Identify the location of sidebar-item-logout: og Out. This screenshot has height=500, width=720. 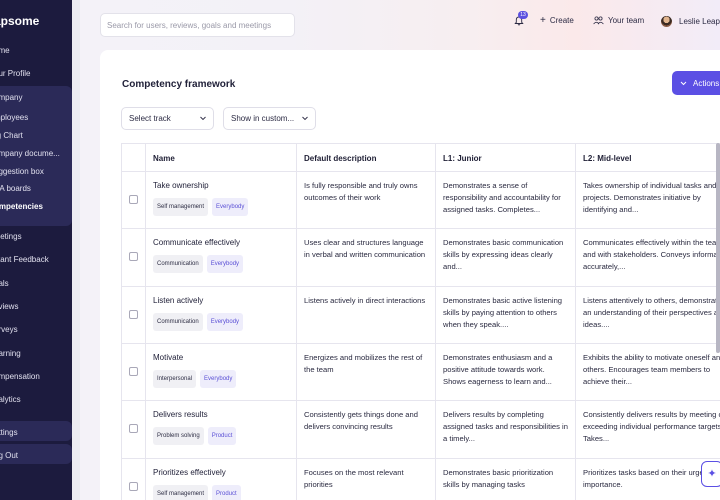
(9, 455).